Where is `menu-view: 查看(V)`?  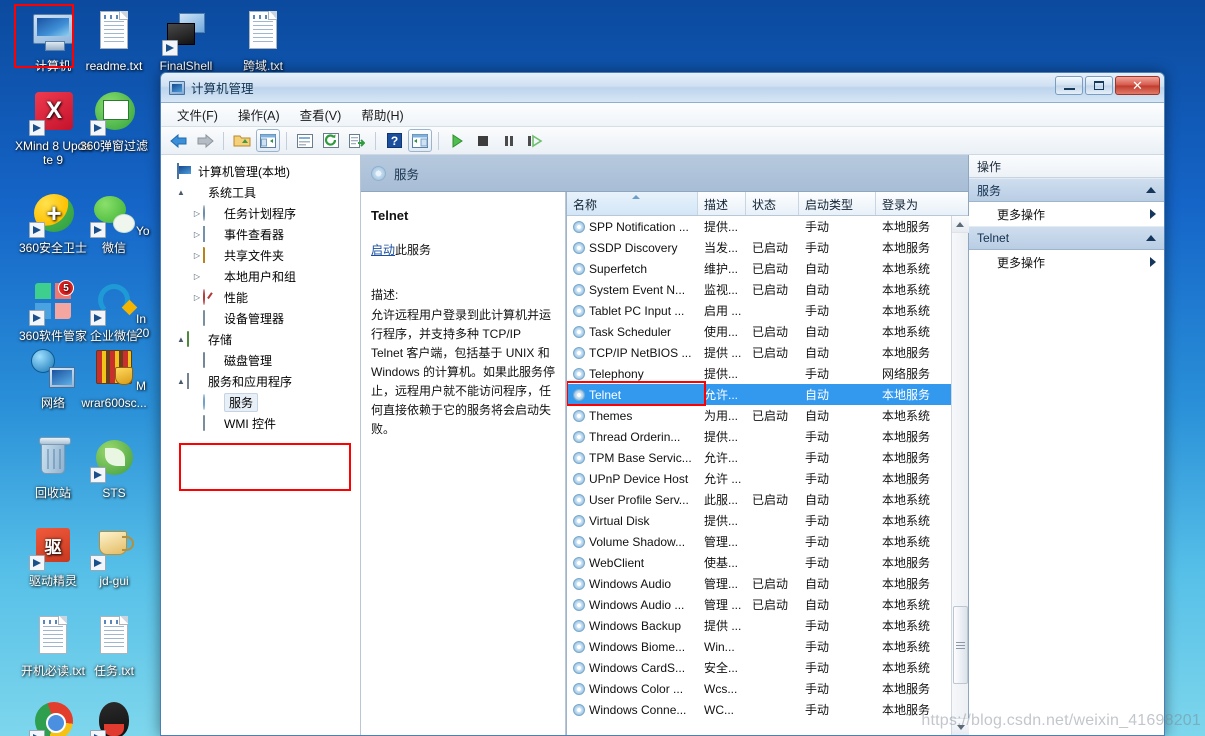
menu-view: 查看(V) is located at coordinates (321, 114).